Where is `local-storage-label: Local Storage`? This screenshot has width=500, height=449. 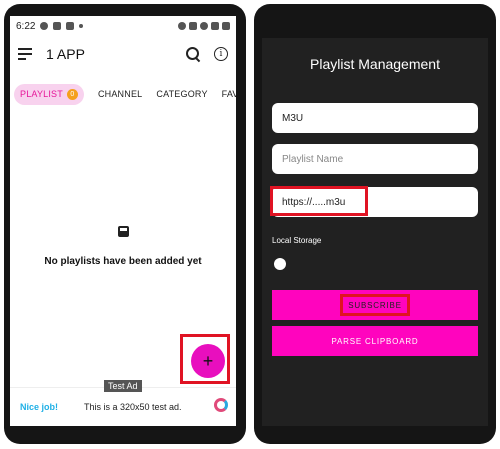 local-storage-label: Local Storage is located at coordinates (297, 240).